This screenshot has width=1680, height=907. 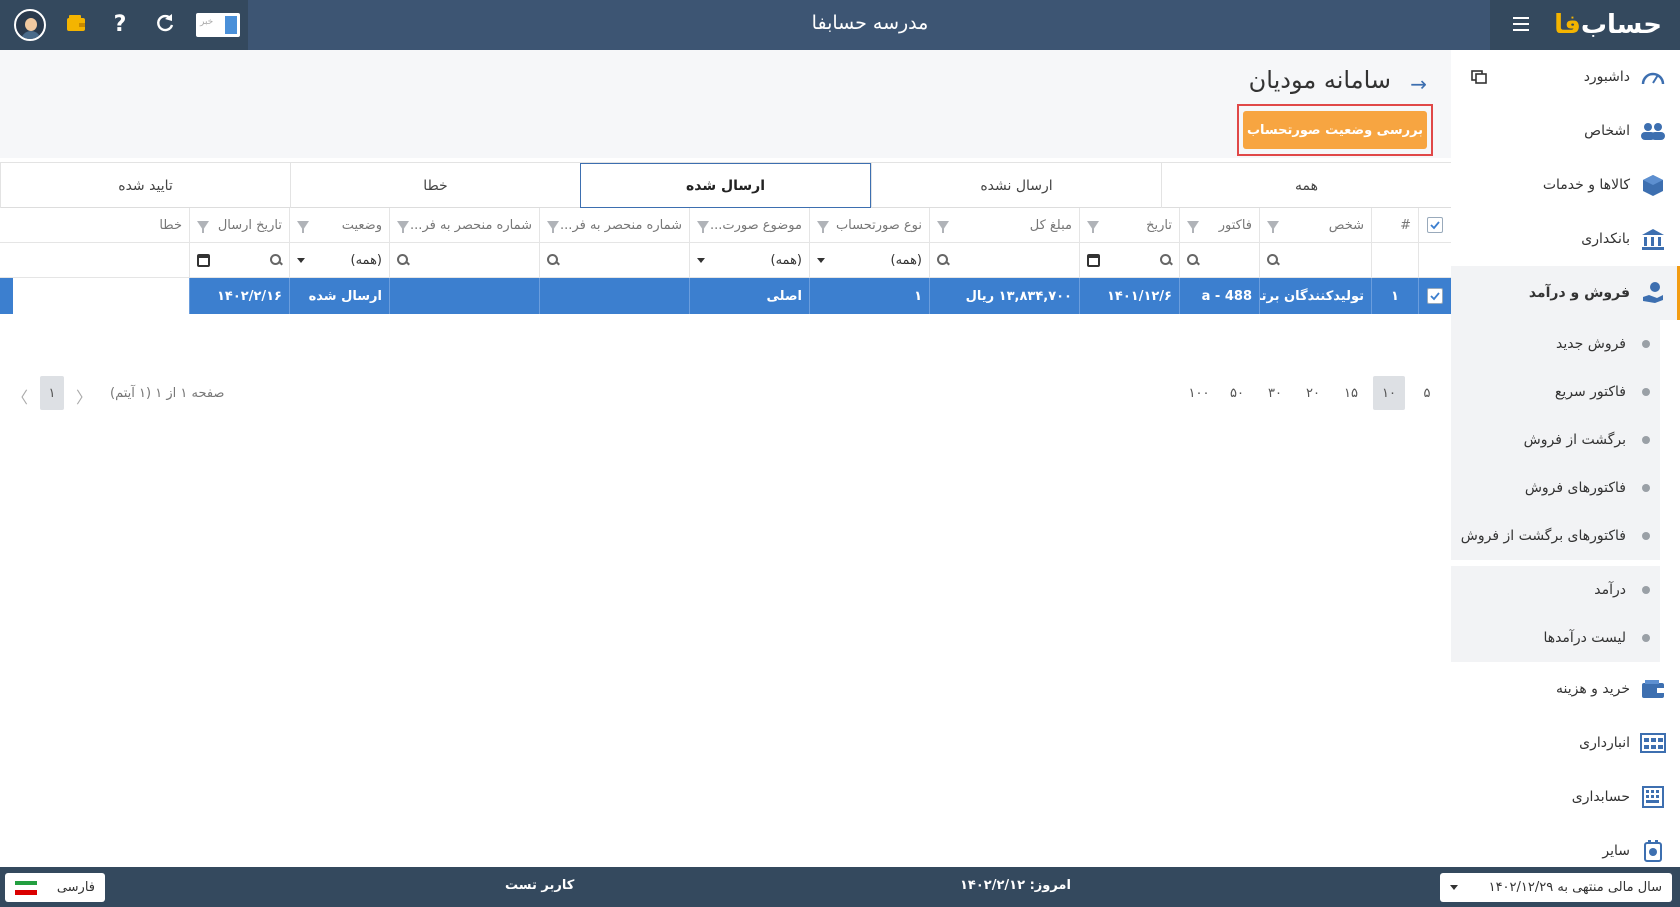 What do you see at coordinates (869, 225) in the screenshot?
I see `column-header-invoice-type: نوع صورتحساب` at bounding box center [869, 225].